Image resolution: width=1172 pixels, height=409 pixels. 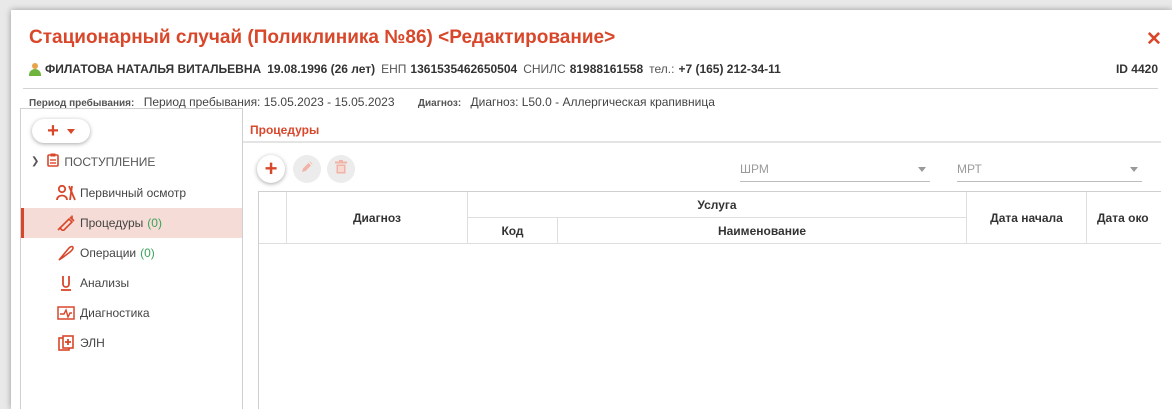 I want to click on snils-value: 81988161558, so click(x=606, y=69).